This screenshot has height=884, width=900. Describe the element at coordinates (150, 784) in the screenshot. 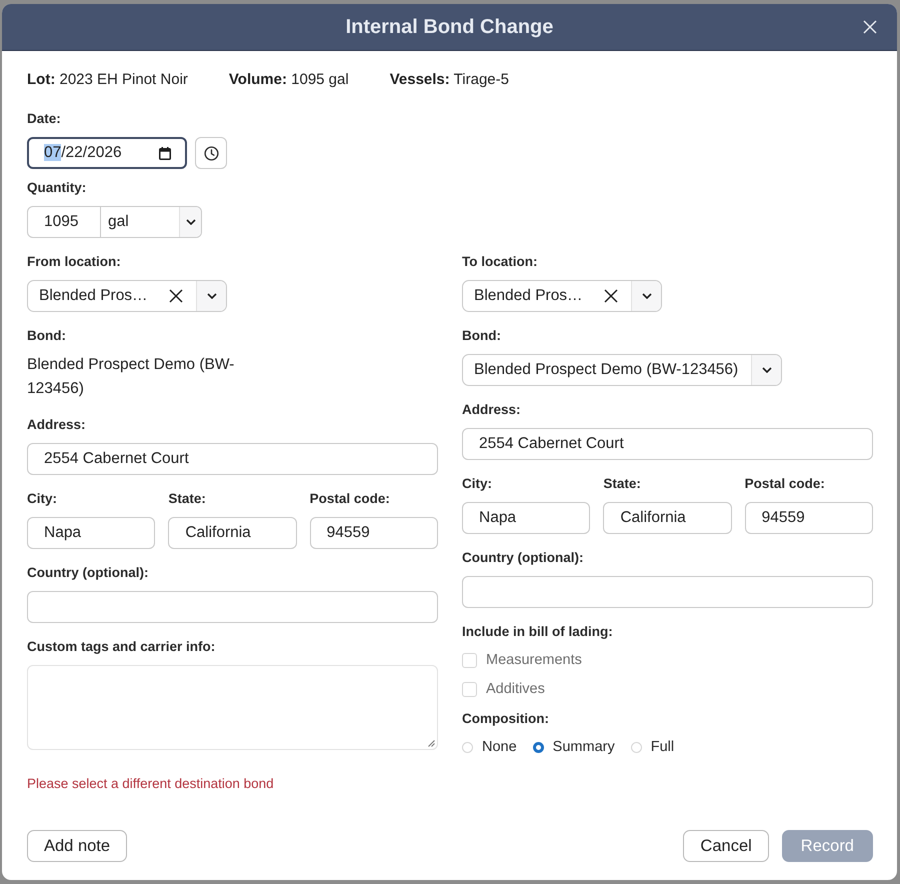

I see `error-message: Please select a different destination bond` at that location.